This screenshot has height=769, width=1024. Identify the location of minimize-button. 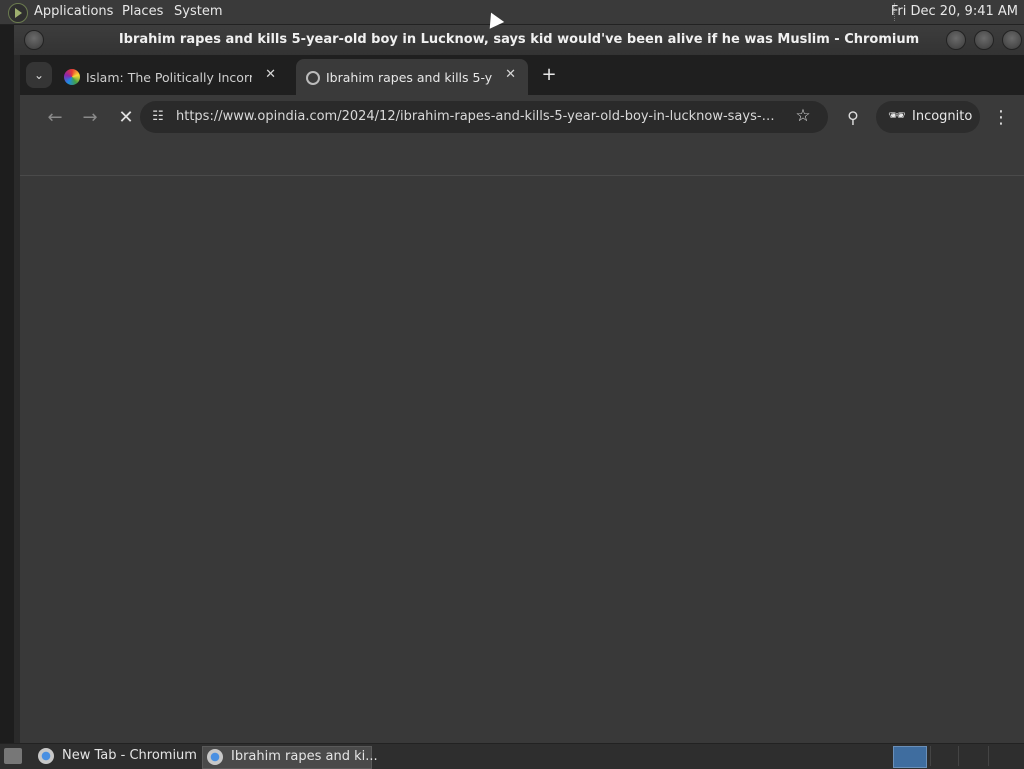
(956, 40).